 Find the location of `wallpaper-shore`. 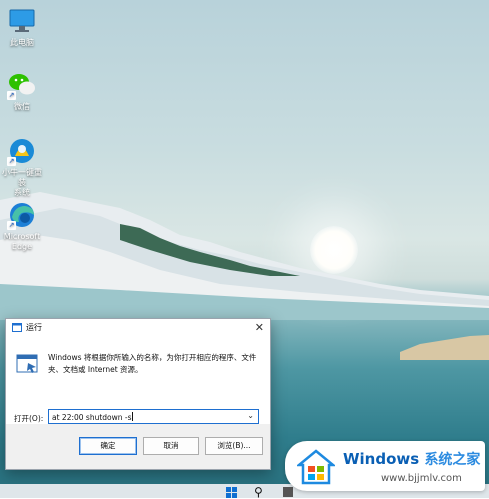

wallpaper-shore is located at coordinates (444, 347).